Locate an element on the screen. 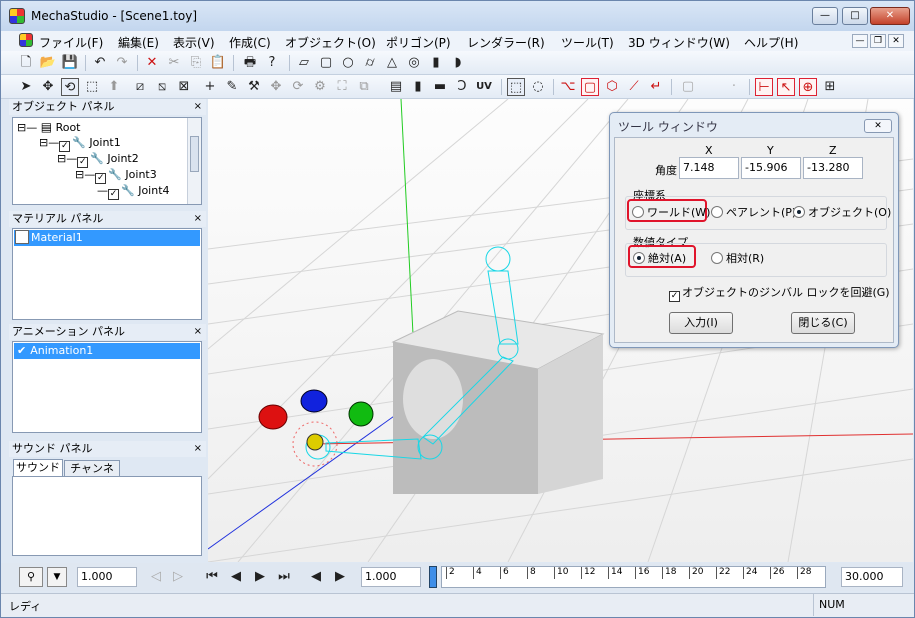 This screenshot has width=915, height=618. new-file-icon: 🗋 is located at coordinates (26, 63).